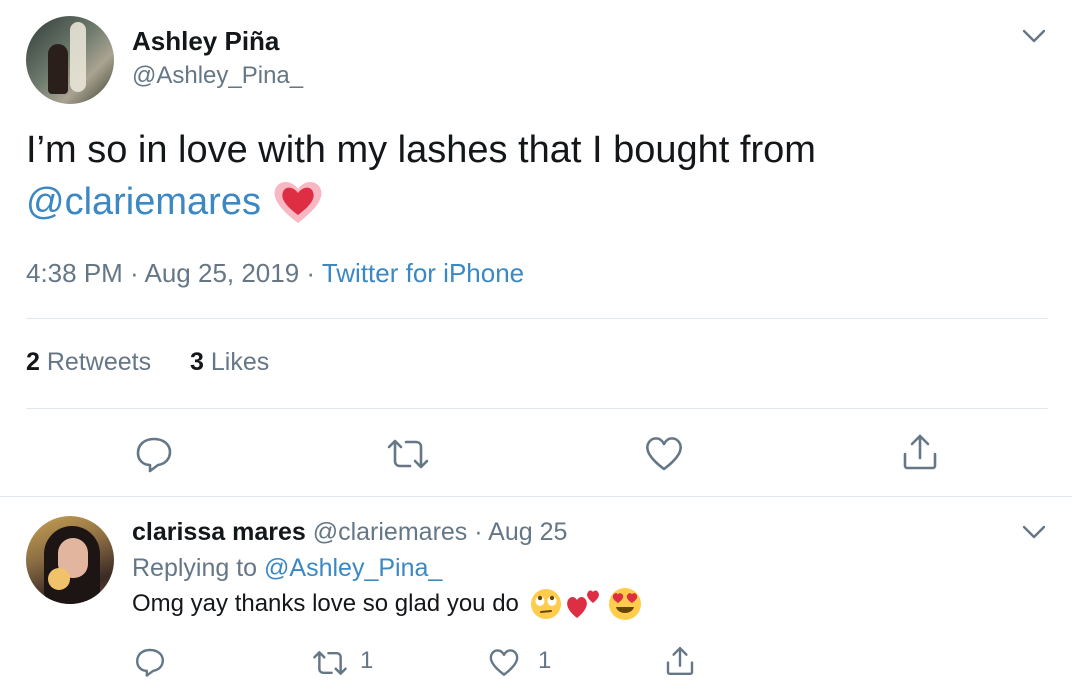 Image resolution: width=1072 pixels, height=696 pixels. I want to click on heart-eyes-emoji, so click(624, 604).